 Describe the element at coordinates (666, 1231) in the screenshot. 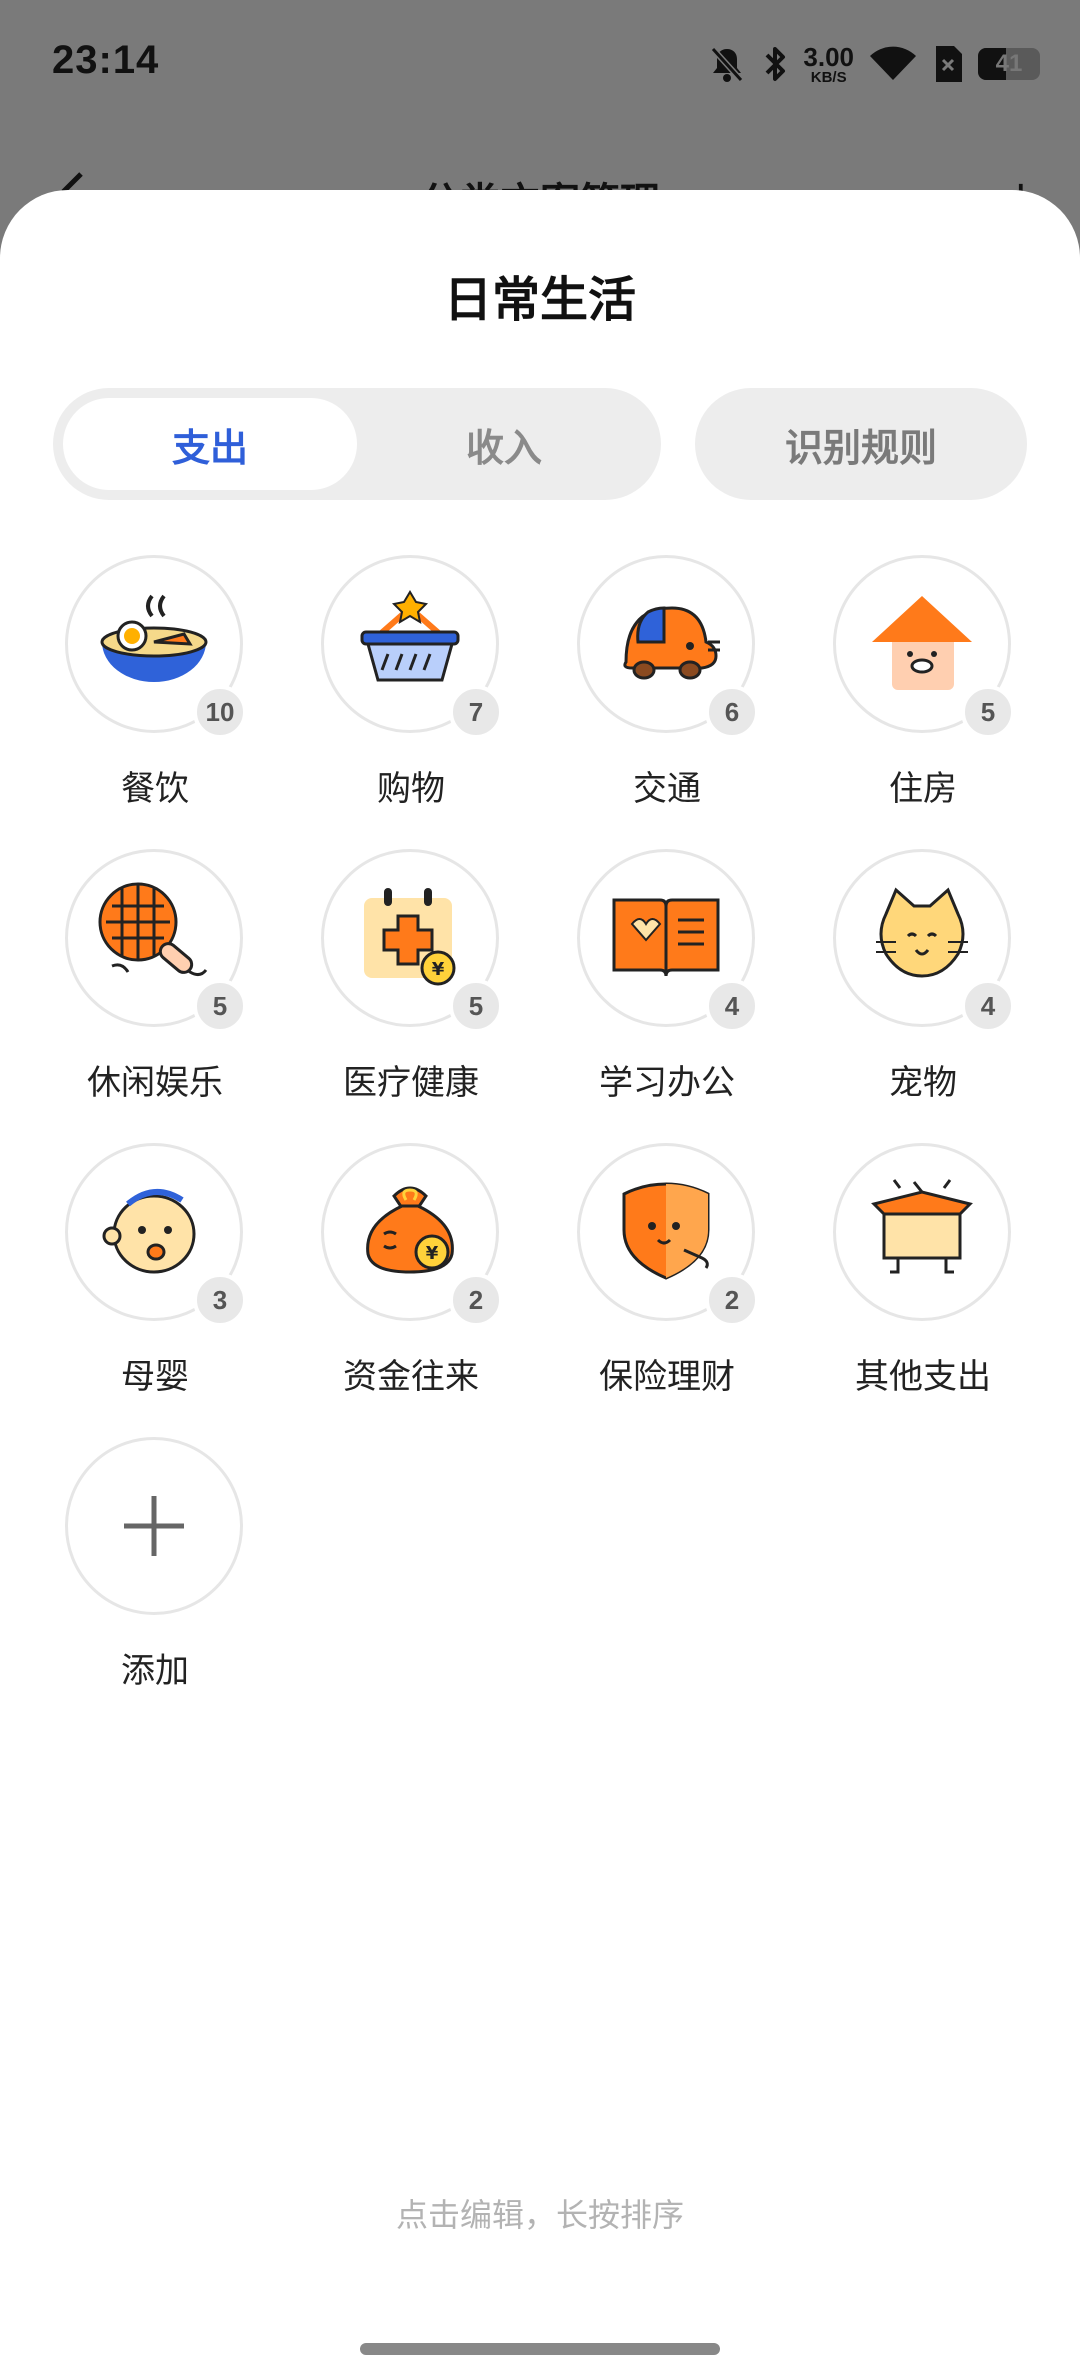

I see `shield-icon` at that location.